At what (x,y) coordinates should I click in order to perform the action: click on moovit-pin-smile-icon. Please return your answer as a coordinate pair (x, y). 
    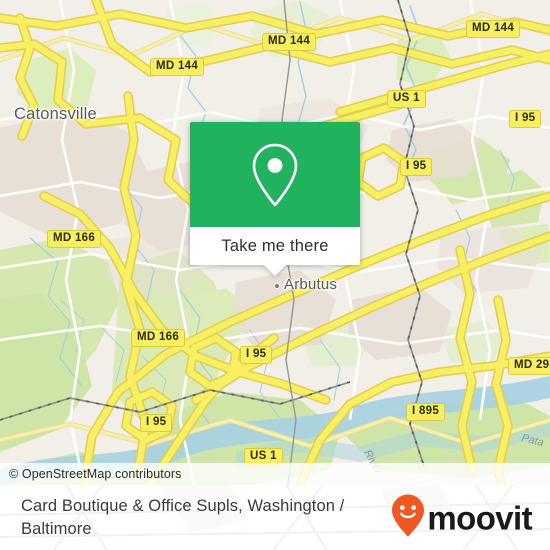
    Looking at the image, I should click on (408, 517).